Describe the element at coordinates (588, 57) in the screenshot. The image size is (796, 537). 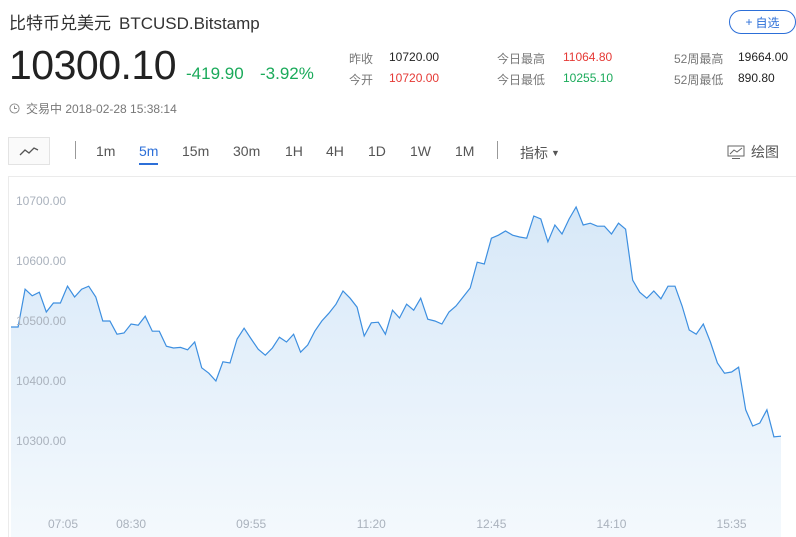
I see `day-high-value: 11064.80` at that location.